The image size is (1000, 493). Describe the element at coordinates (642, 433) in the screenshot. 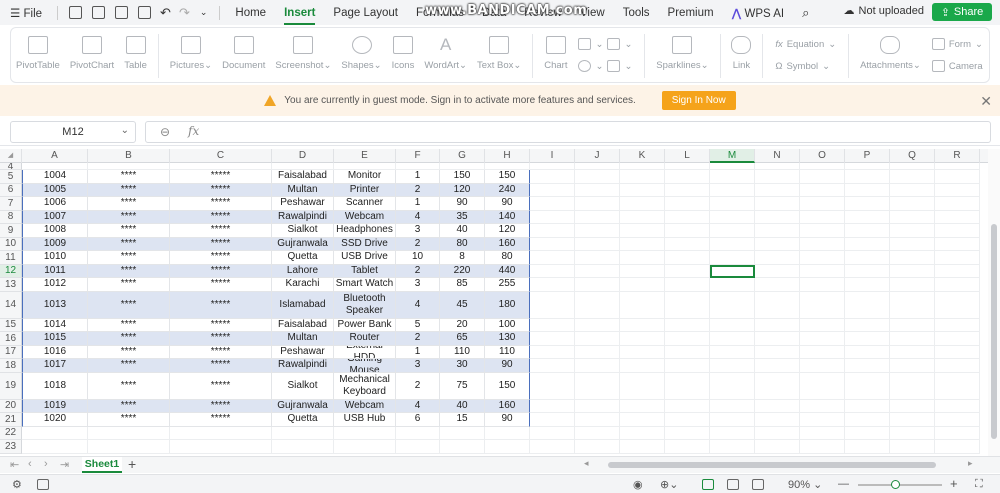

I see `cell-k22` at that location.